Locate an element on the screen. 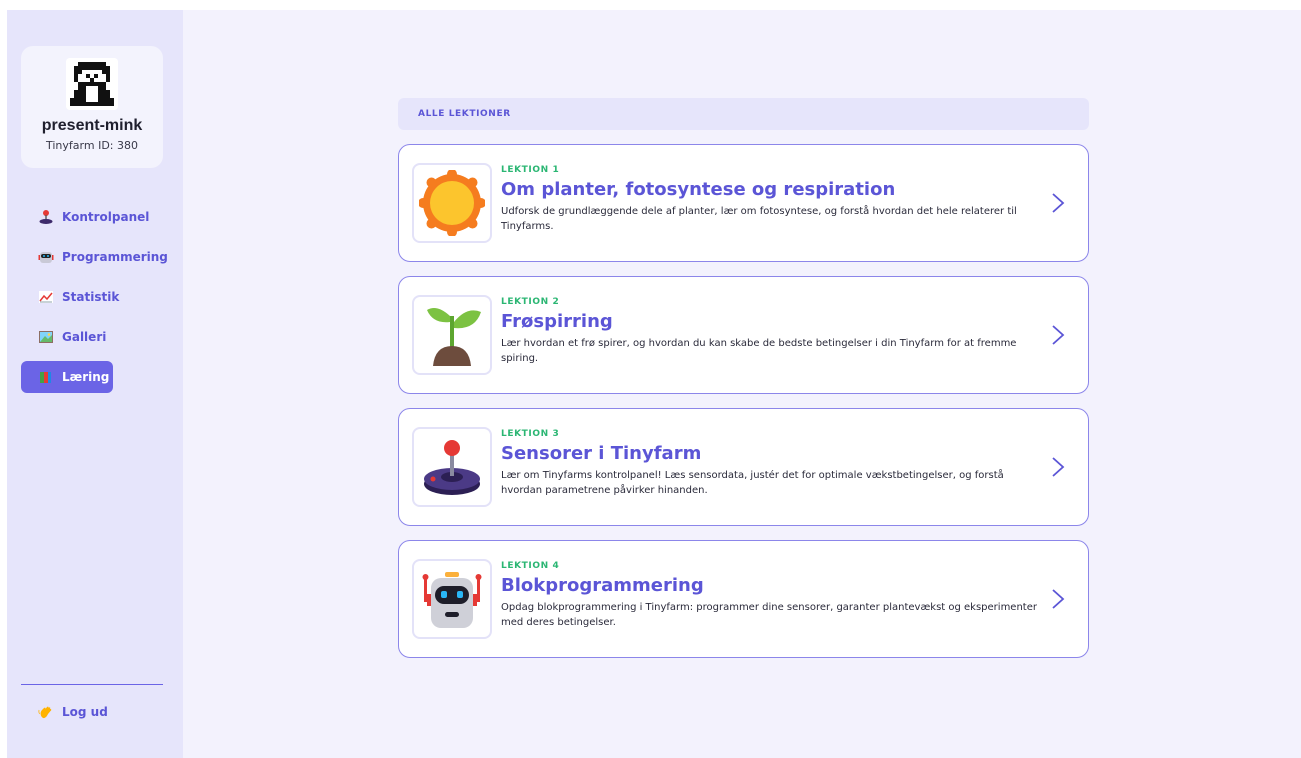  profile-card: present-mink Tinyfarm ID: 380 is located at coordinates (92, 107).